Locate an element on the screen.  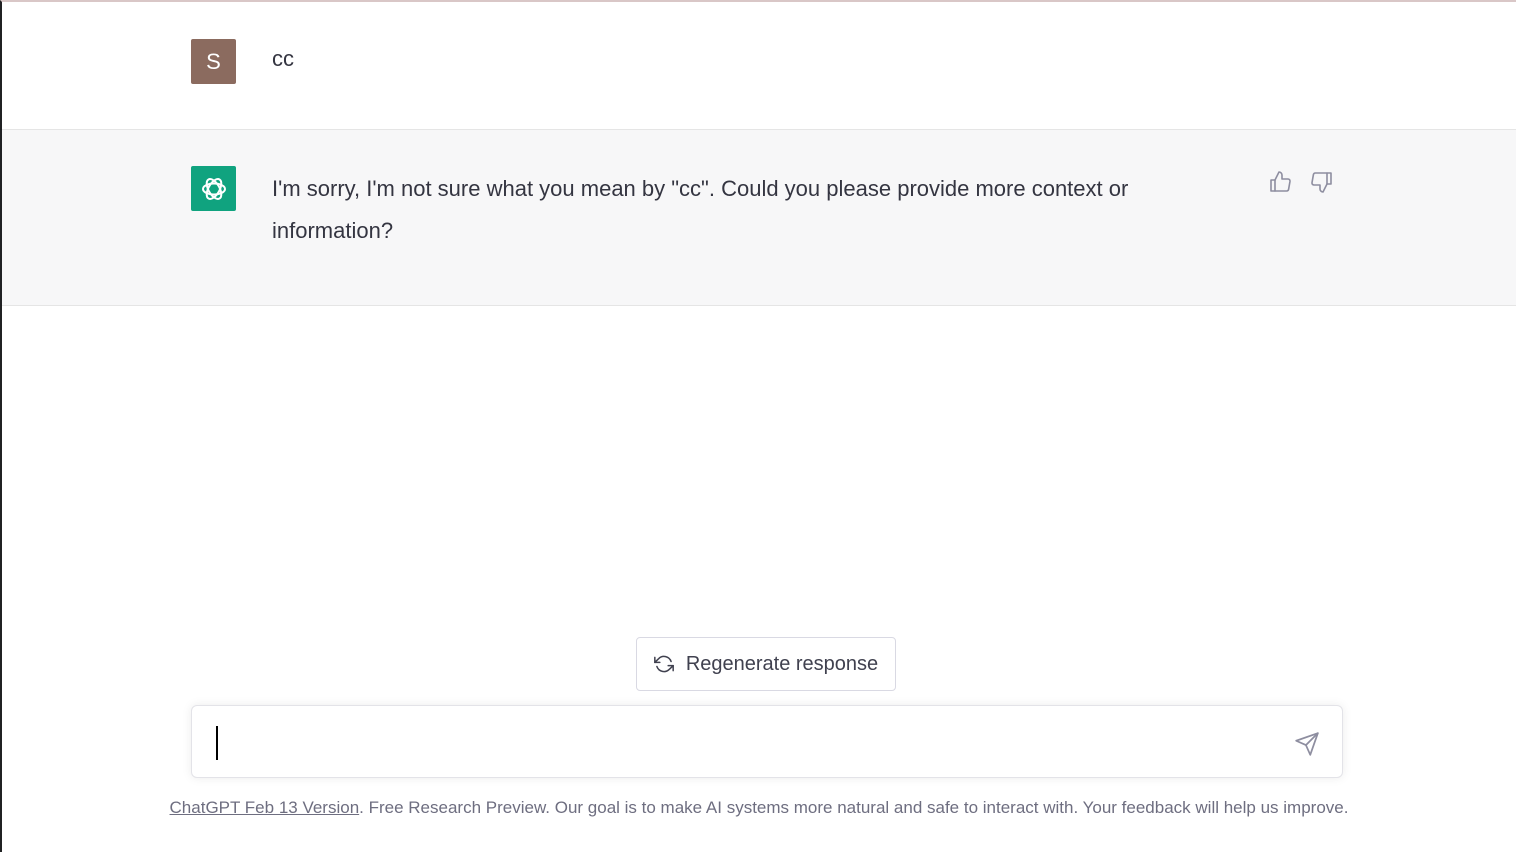
thumbs-up-icon is located at coordinates (1280, 181).